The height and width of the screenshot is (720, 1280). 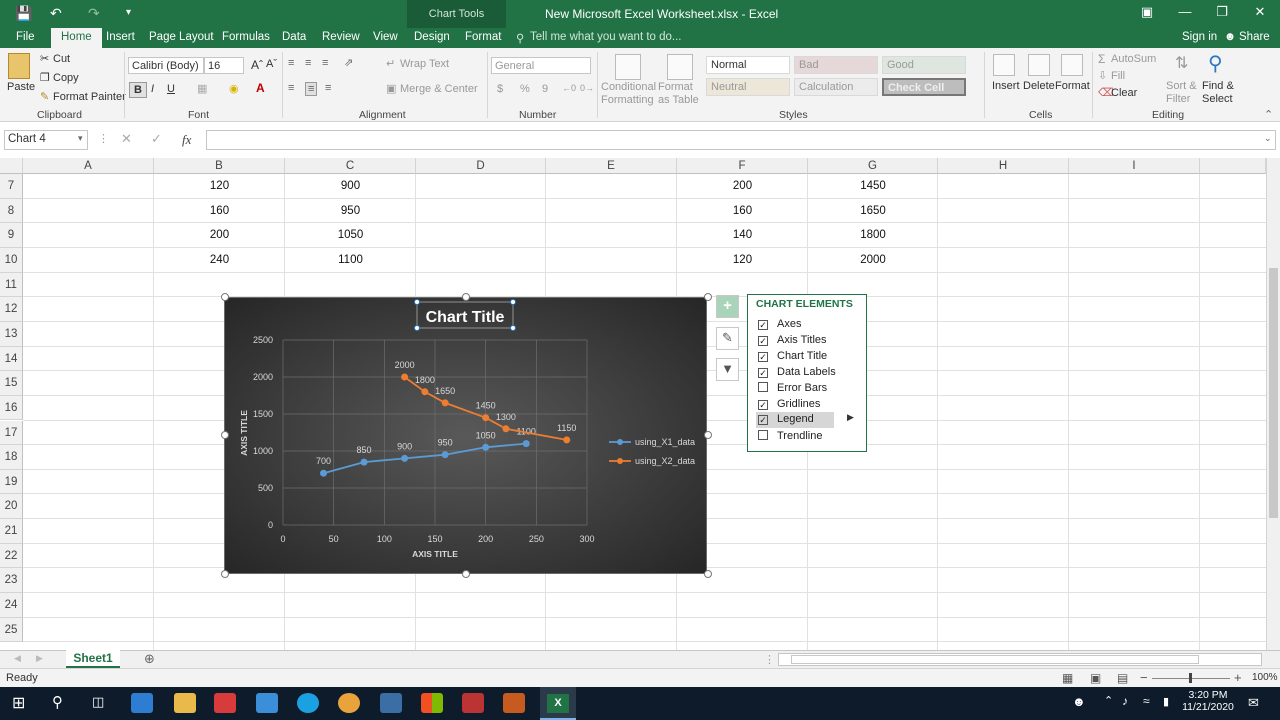 I want to click on insert-cells-button: Insert, so click(x=1006, y=86).